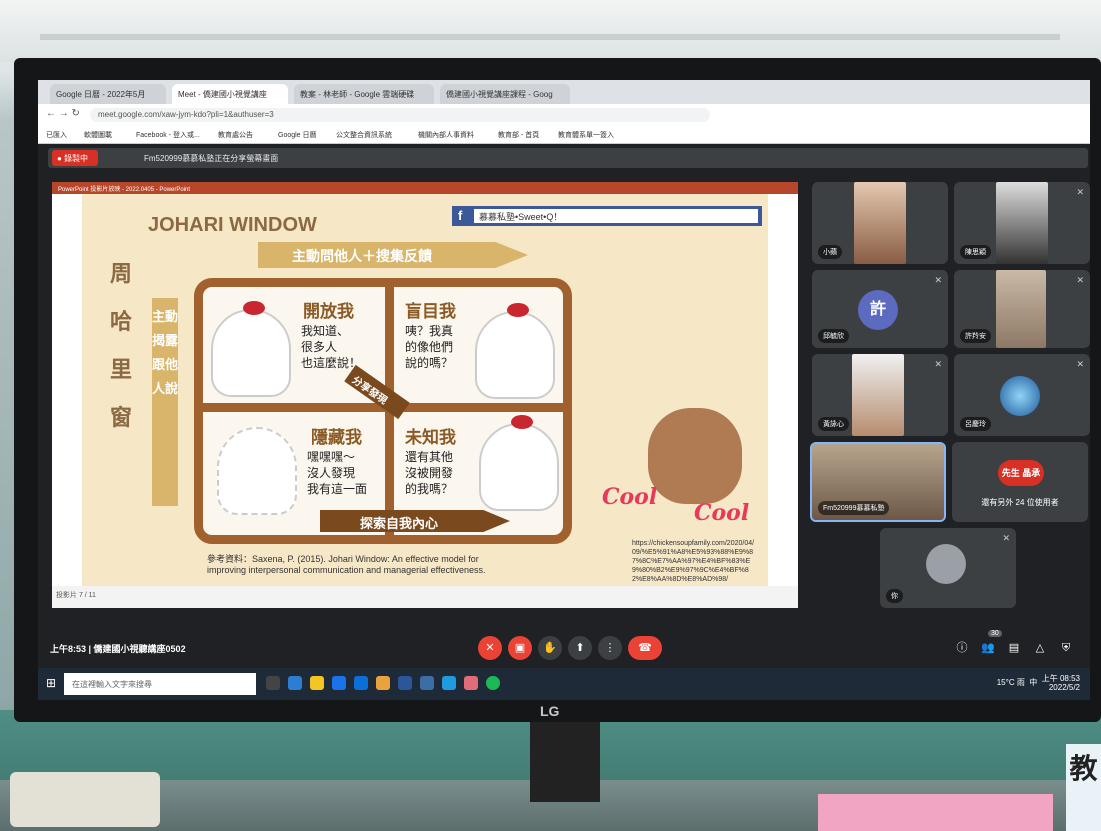 The height and width of the screenshot is (831, 1101). I want to click on bookmark-item: 公文整合資訊系統, so click(364, 135).